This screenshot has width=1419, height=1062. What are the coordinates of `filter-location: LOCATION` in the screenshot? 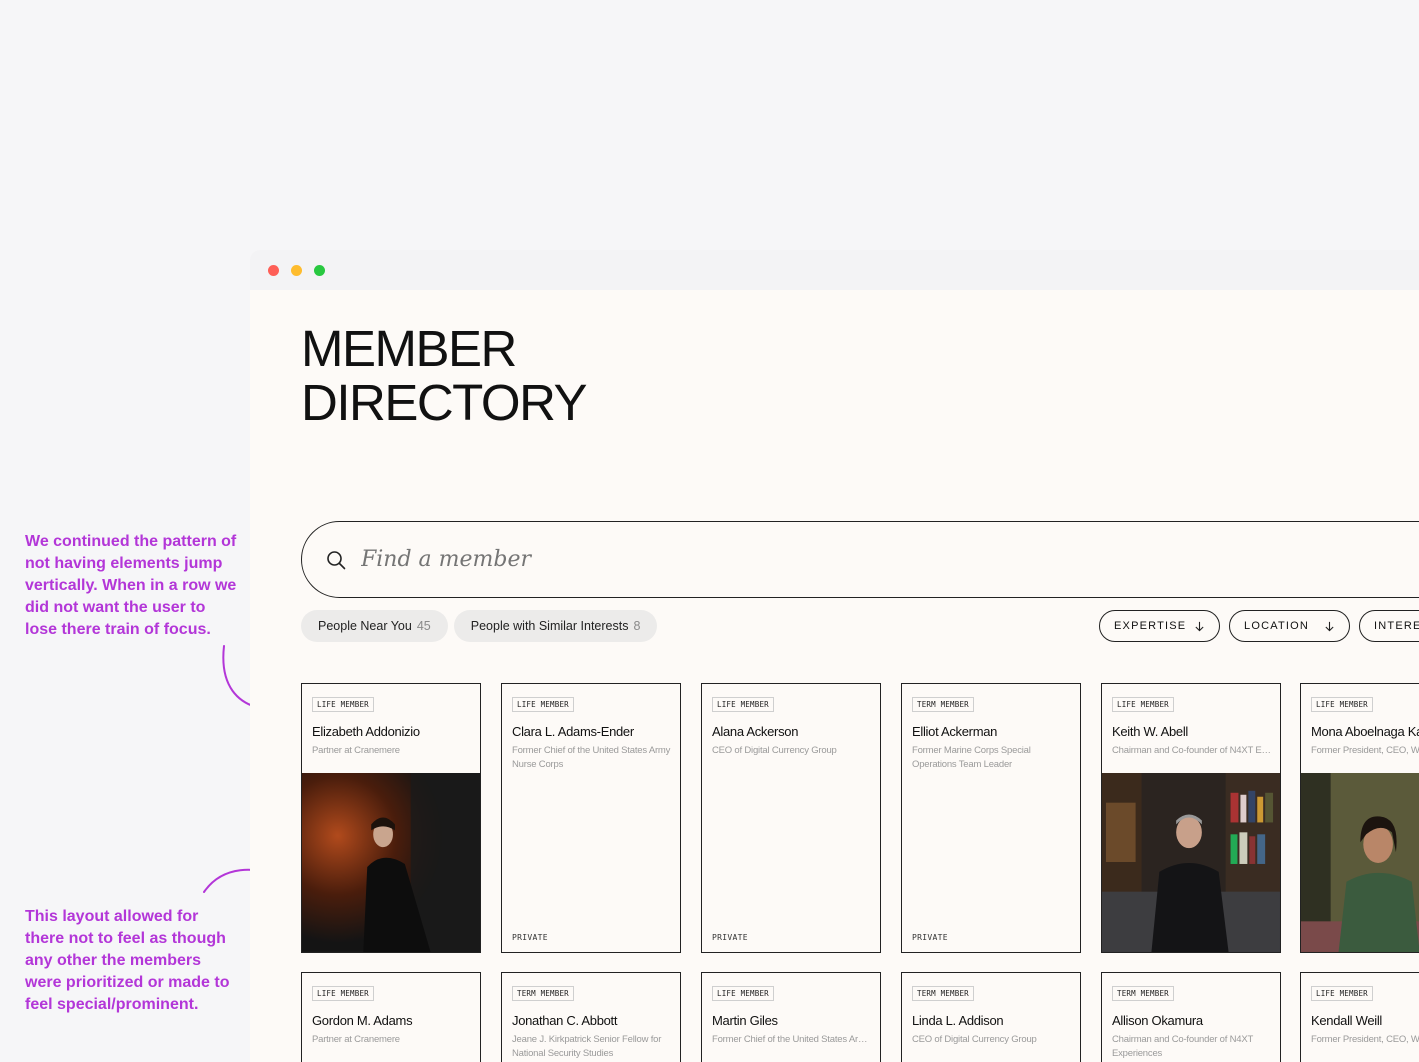 It's located at (1289, 626).